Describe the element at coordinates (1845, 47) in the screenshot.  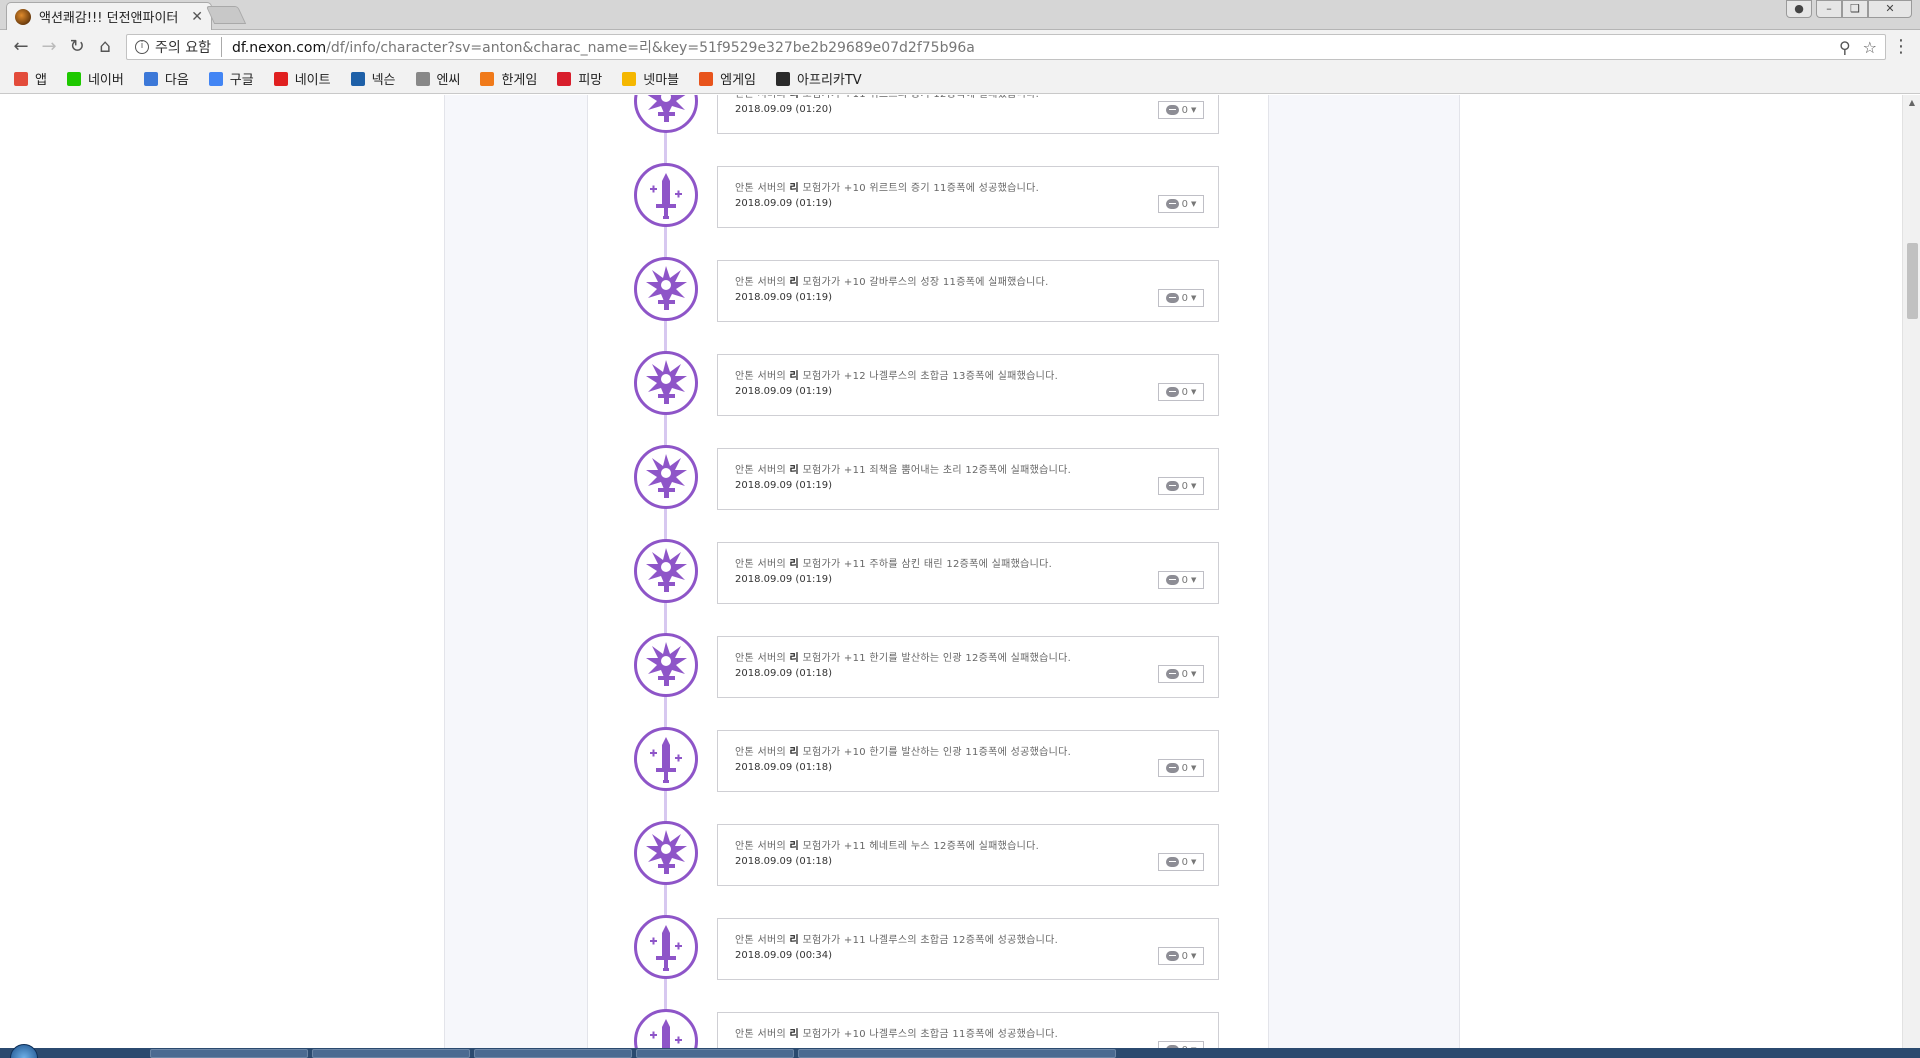
I see `zoom-search-icon: ⚲` at that location.